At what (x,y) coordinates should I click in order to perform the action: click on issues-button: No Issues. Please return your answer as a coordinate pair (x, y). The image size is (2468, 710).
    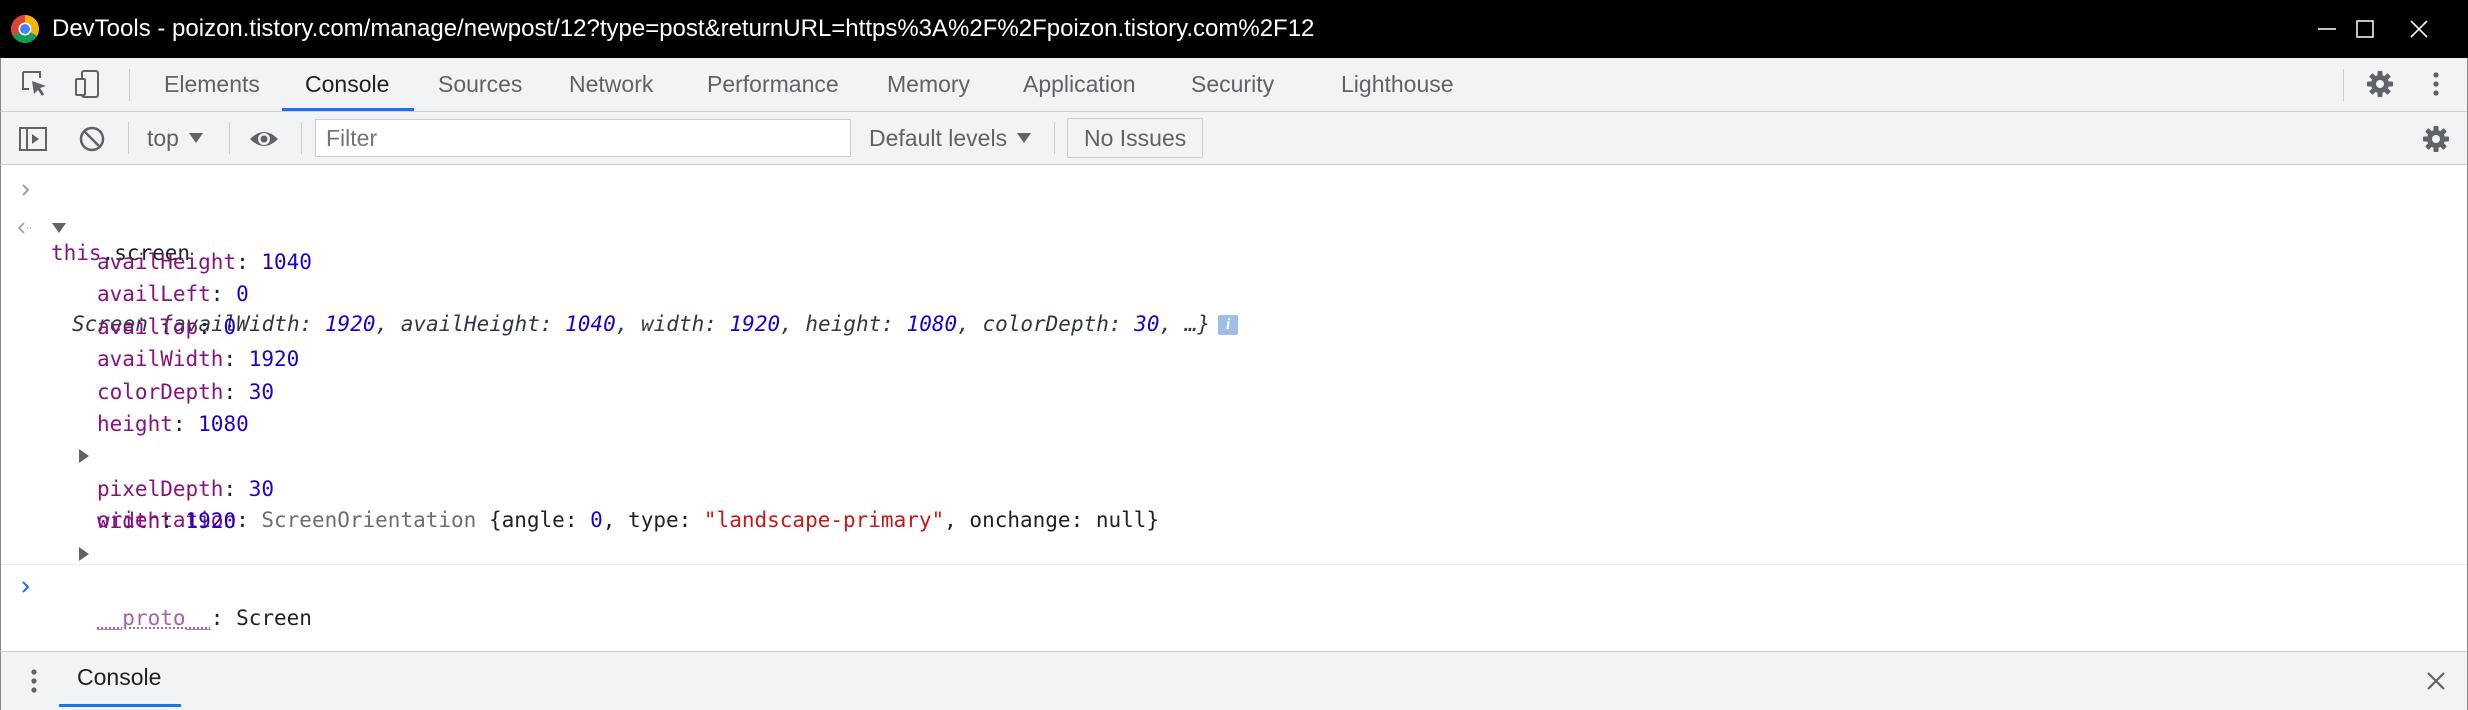
    Looking at the image, I should click on (1135, 138).